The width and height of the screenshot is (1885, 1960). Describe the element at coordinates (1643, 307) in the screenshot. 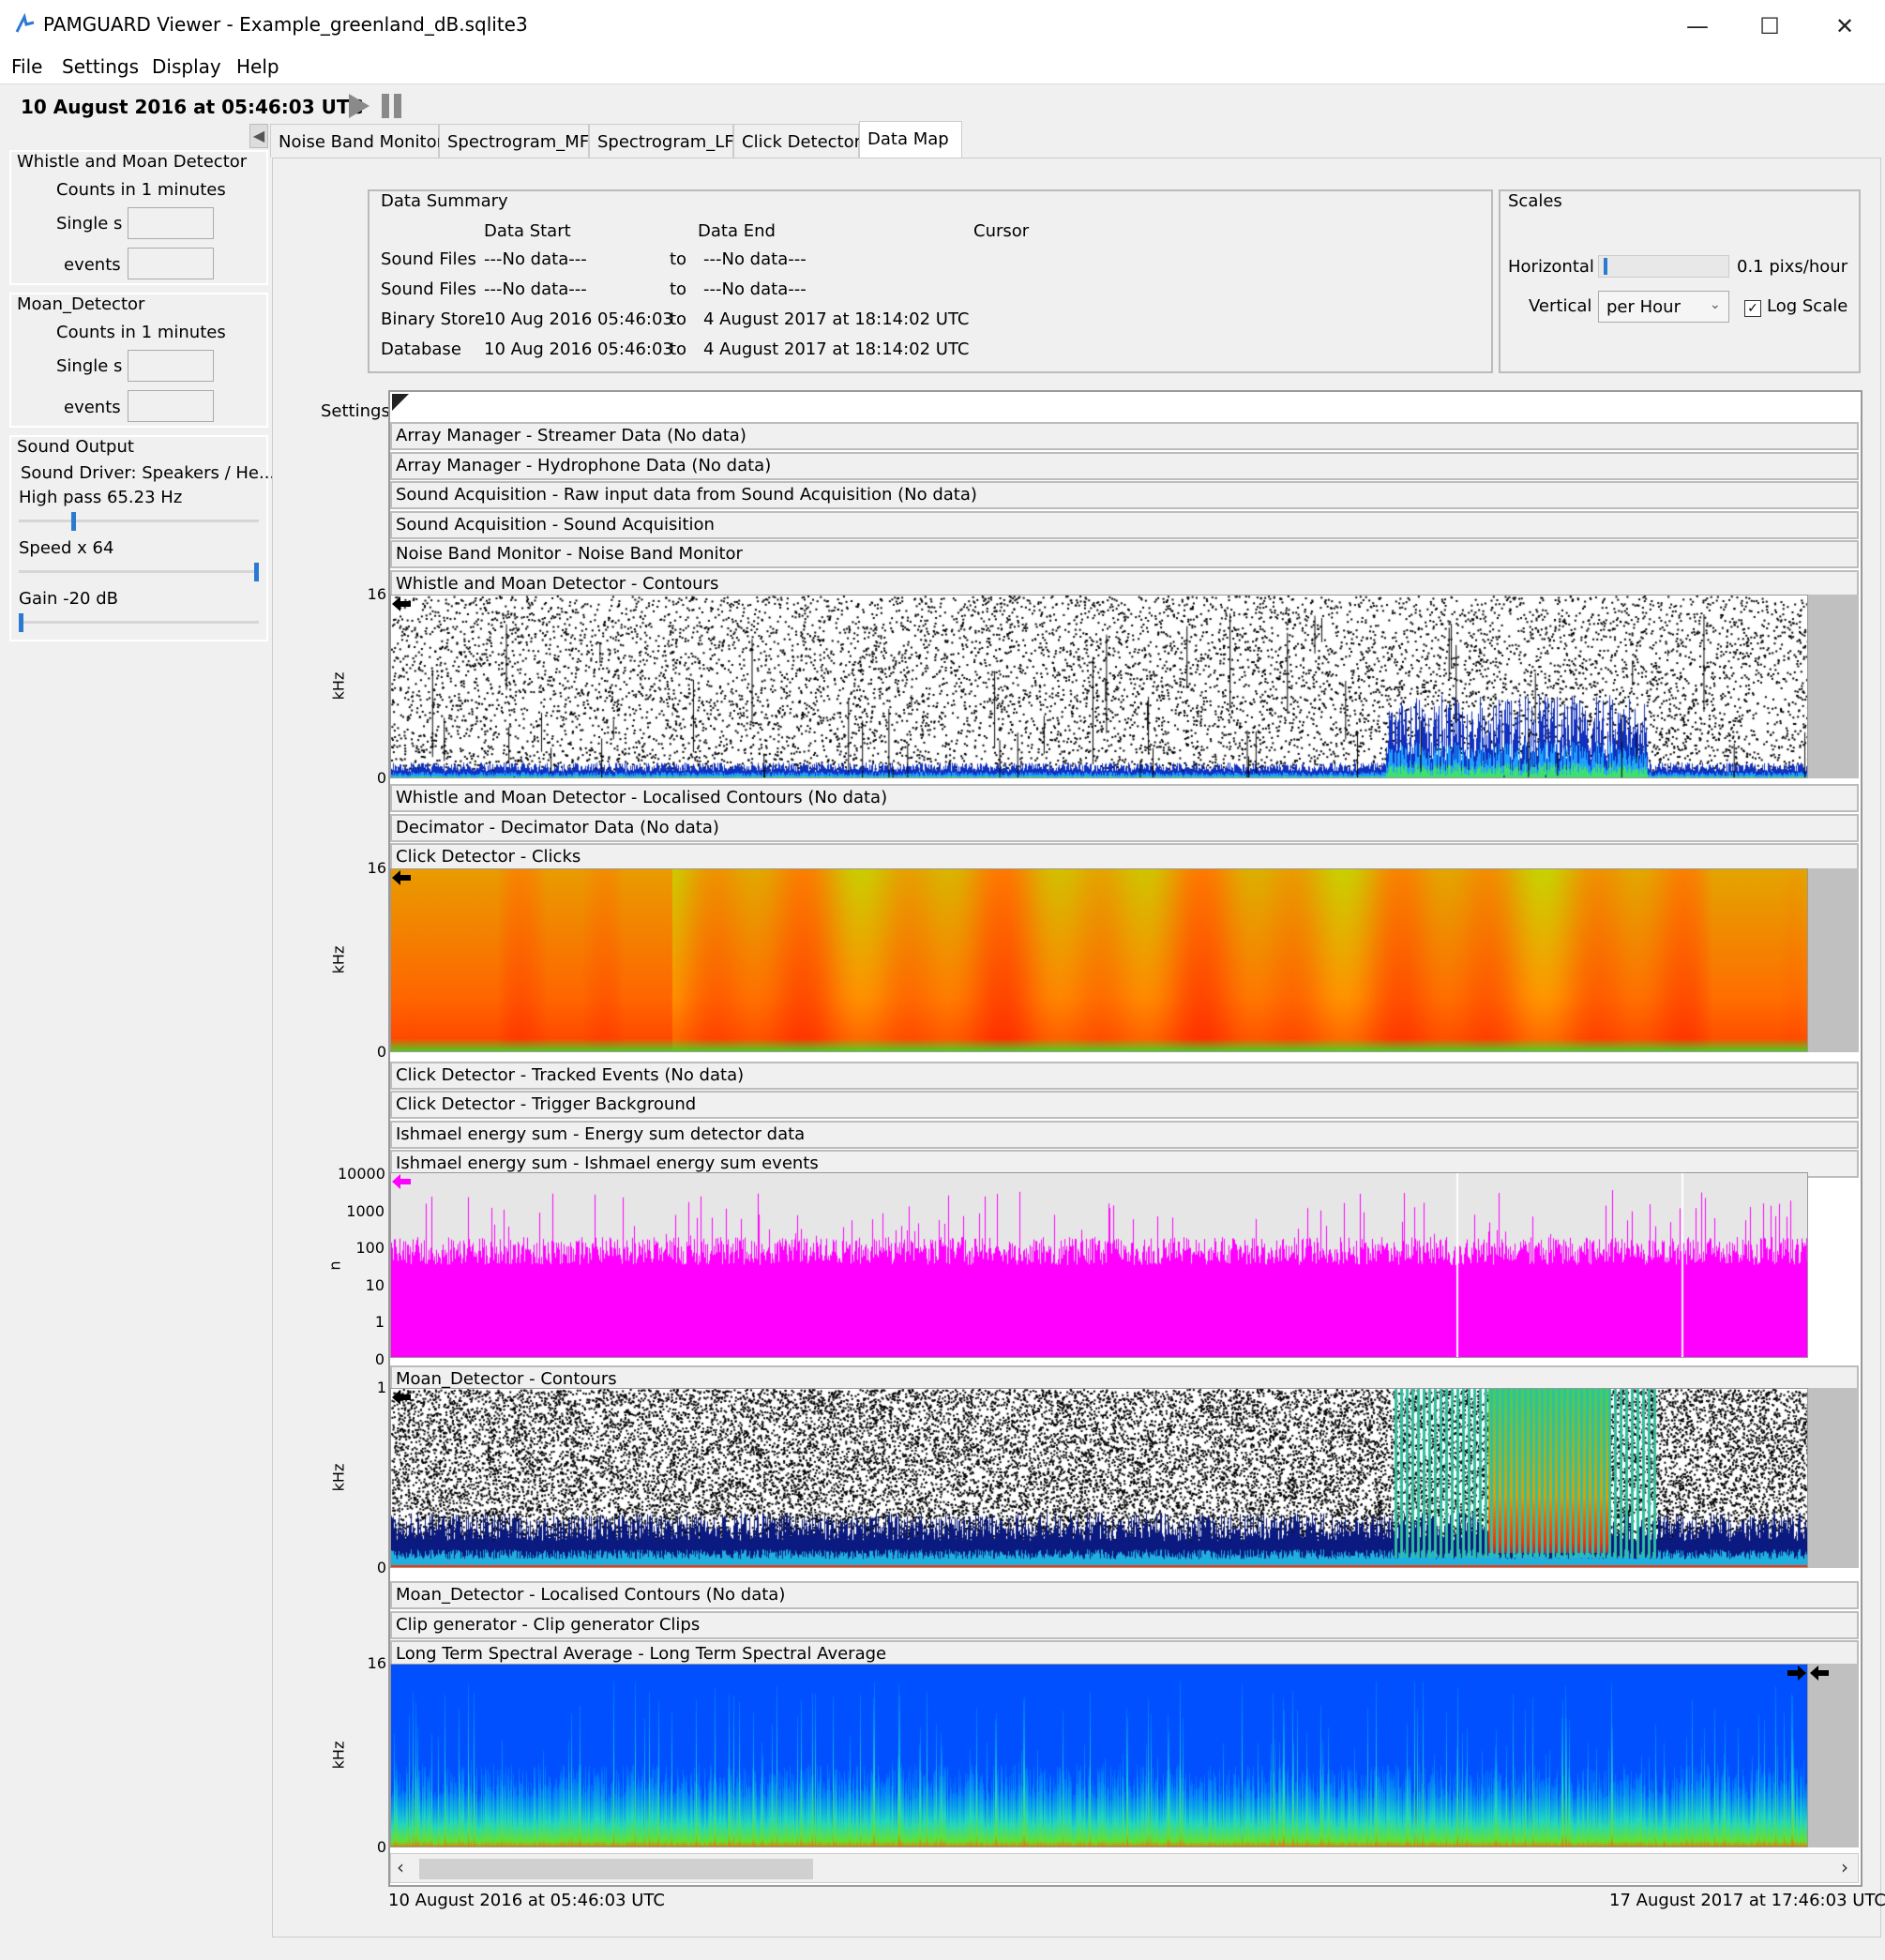

I see `vertical-scale-value: per Hour` at that location.